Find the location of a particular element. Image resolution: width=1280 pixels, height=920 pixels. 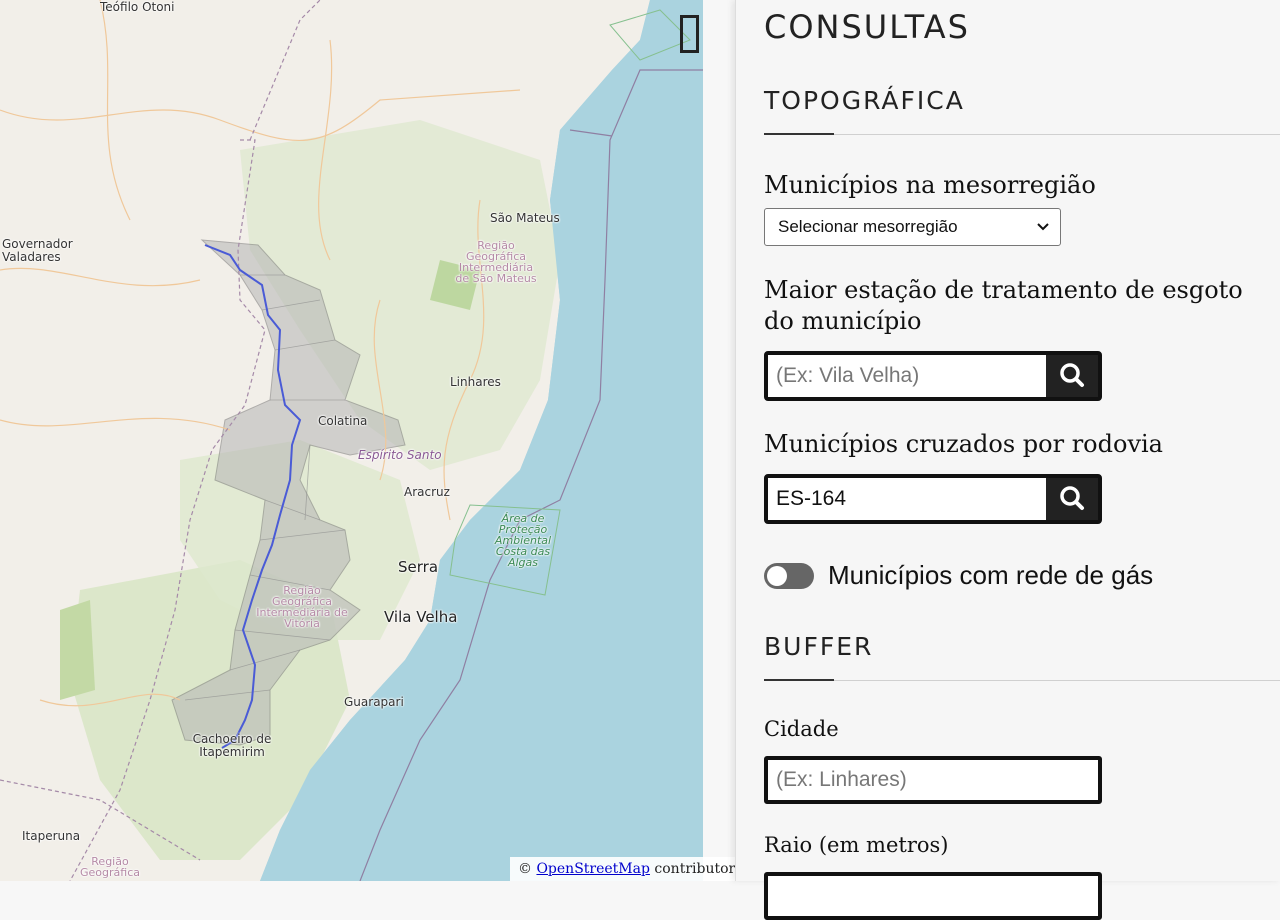

map-label-linhares: Linhares is located at coordinates (475, 382).